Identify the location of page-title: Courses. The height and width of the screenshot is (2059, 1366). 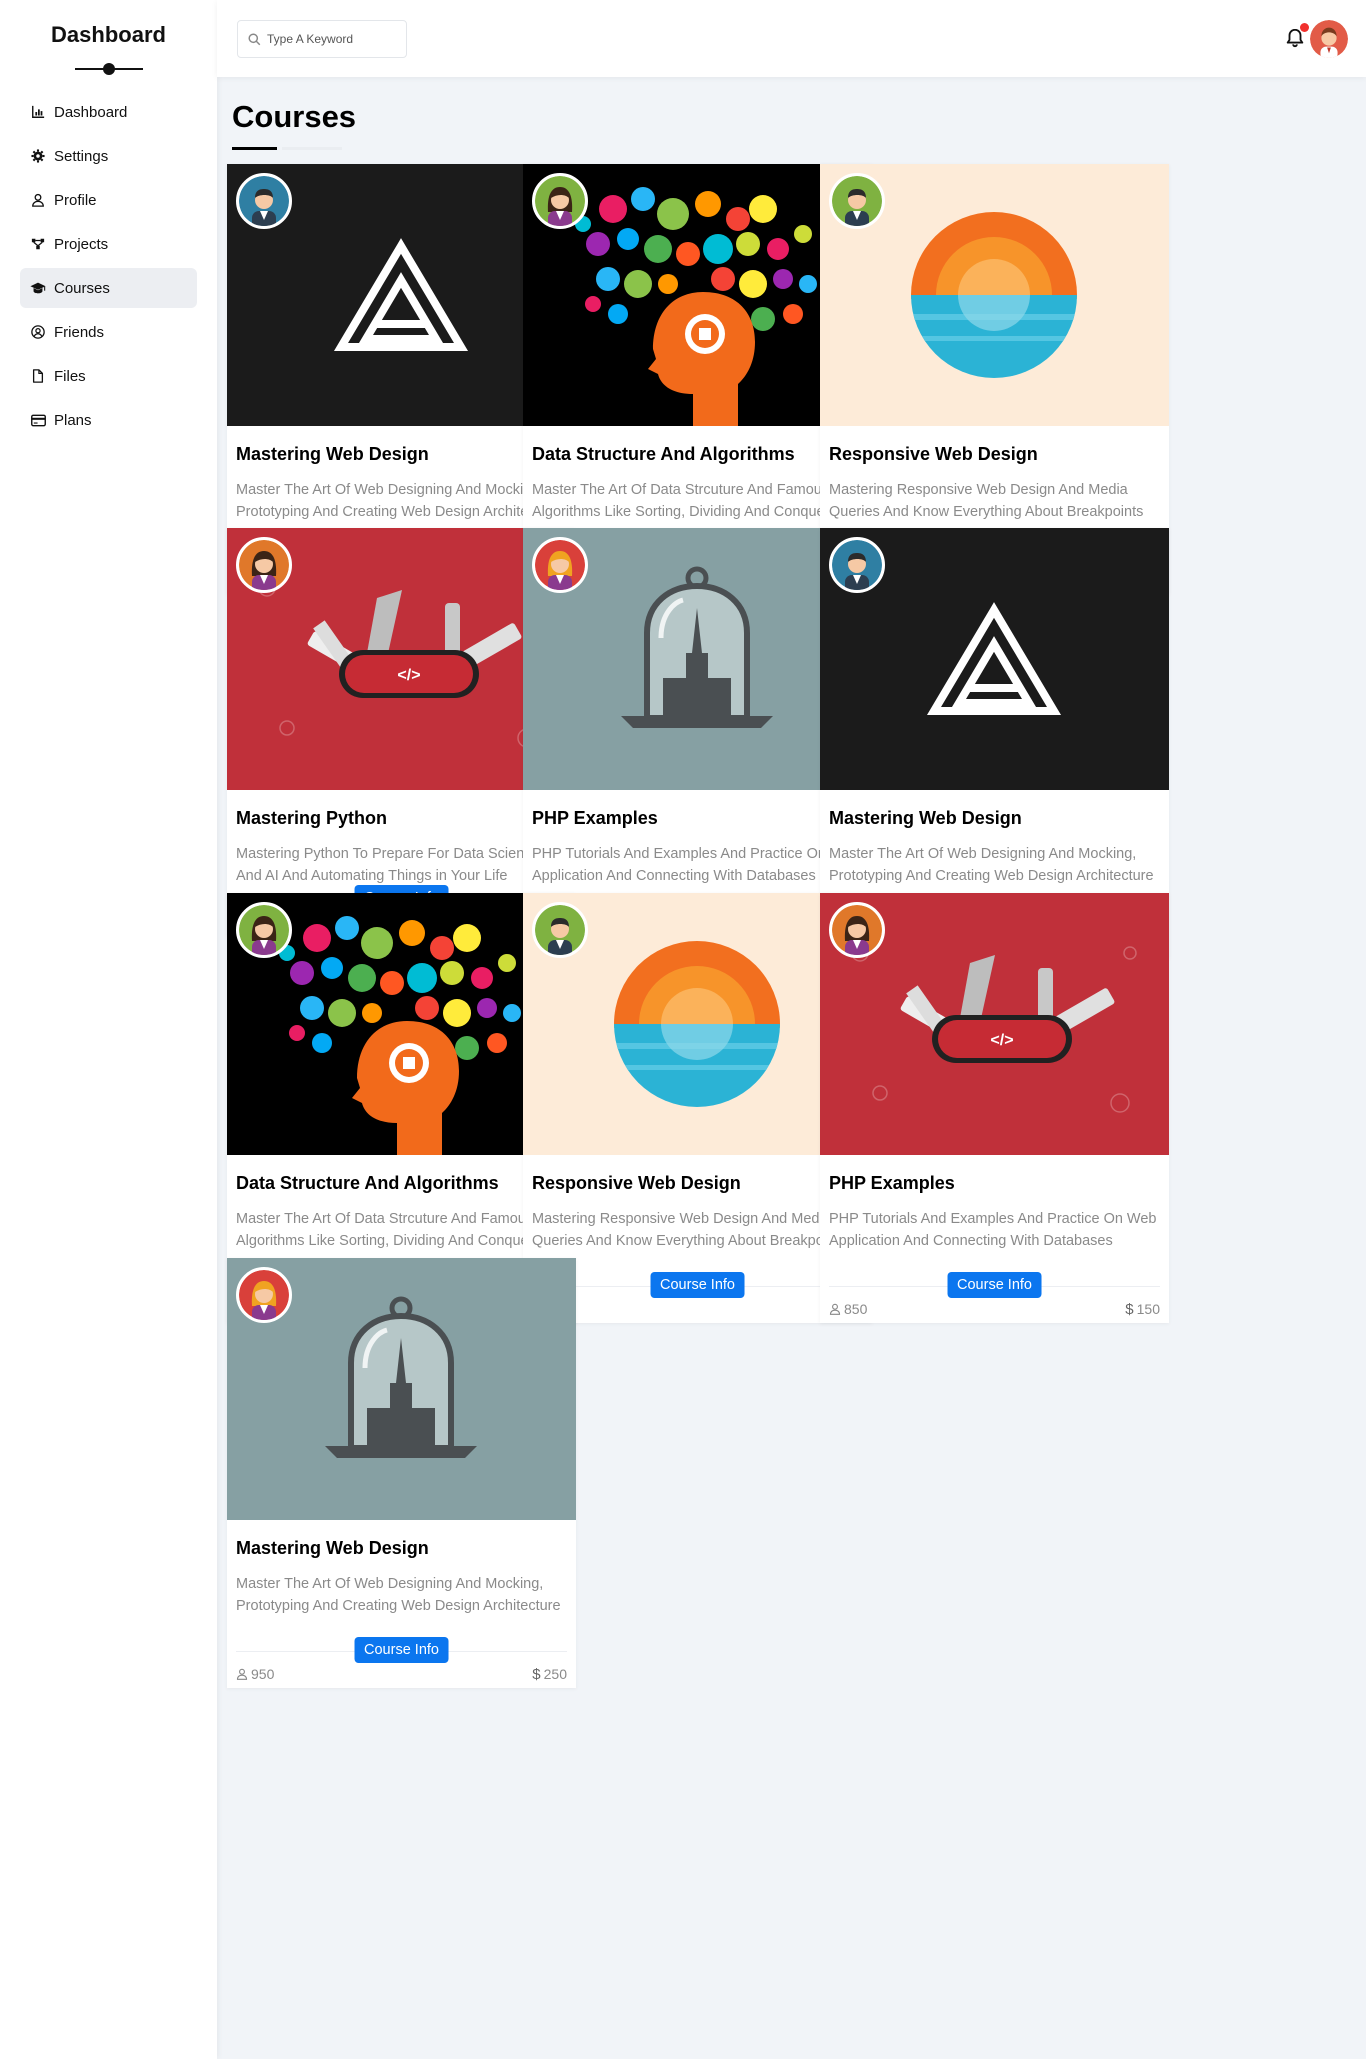
(294, 116).